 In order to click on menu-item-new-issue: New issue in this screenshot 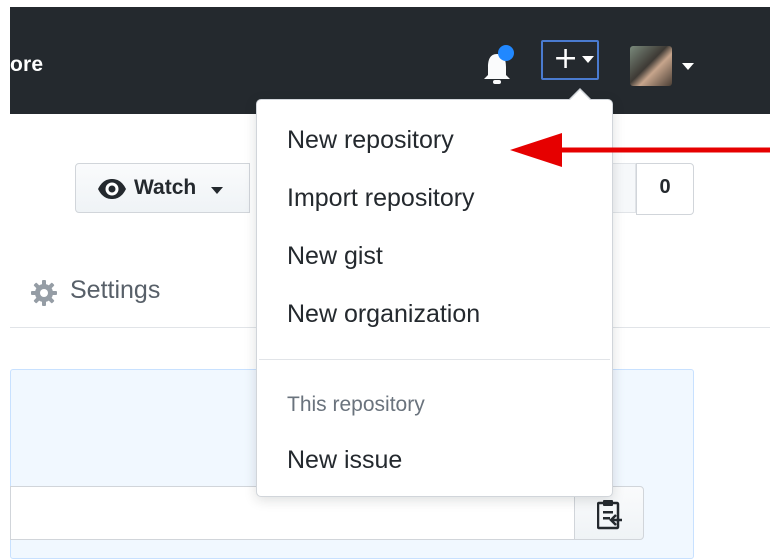, I will do `click(344, 460)`.